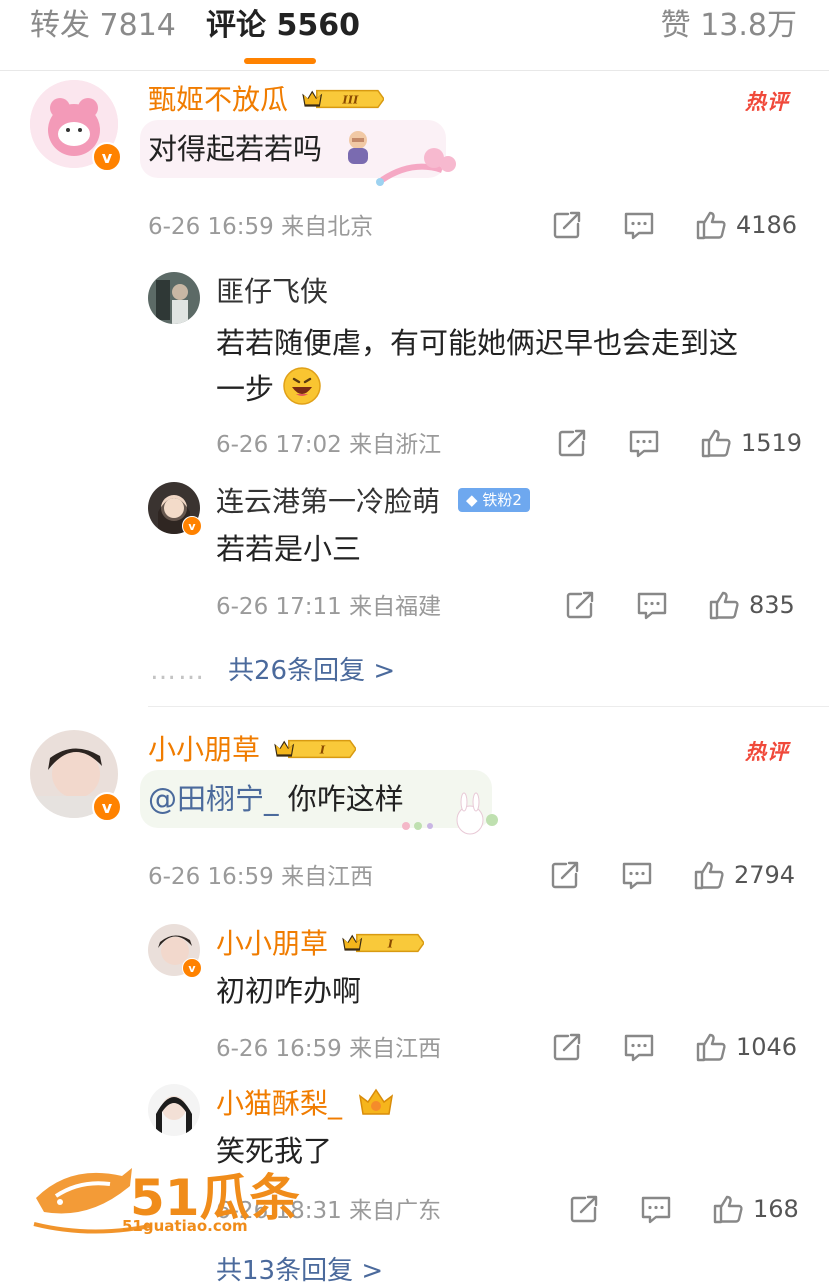  Describe the element at coordinates (204, 750) in the screenshot. I see `comment-username: 小小朋草` at that location.